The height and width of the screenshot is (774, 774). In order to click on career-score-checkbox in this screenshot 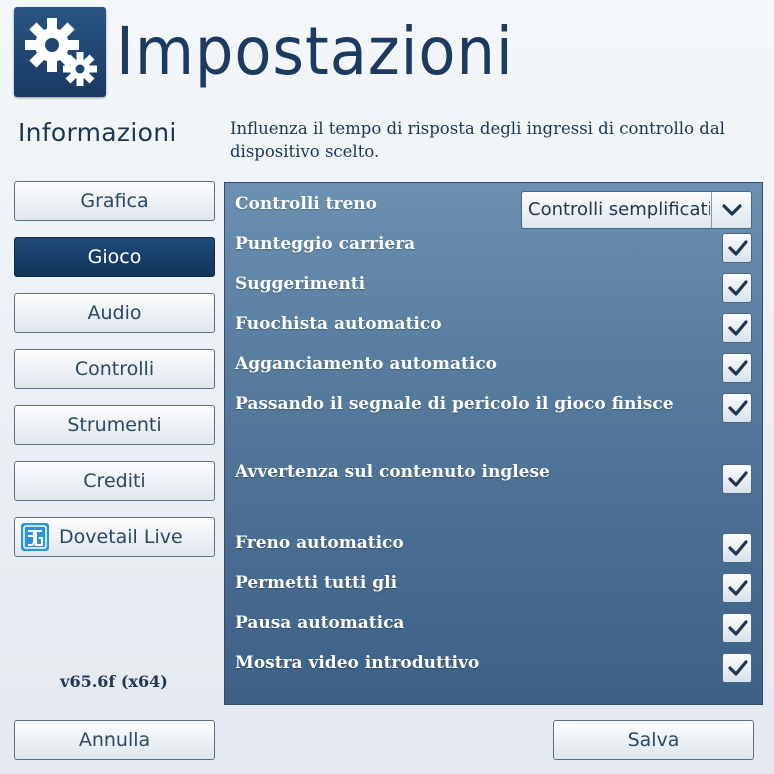, I will do `click(737, 248)`.